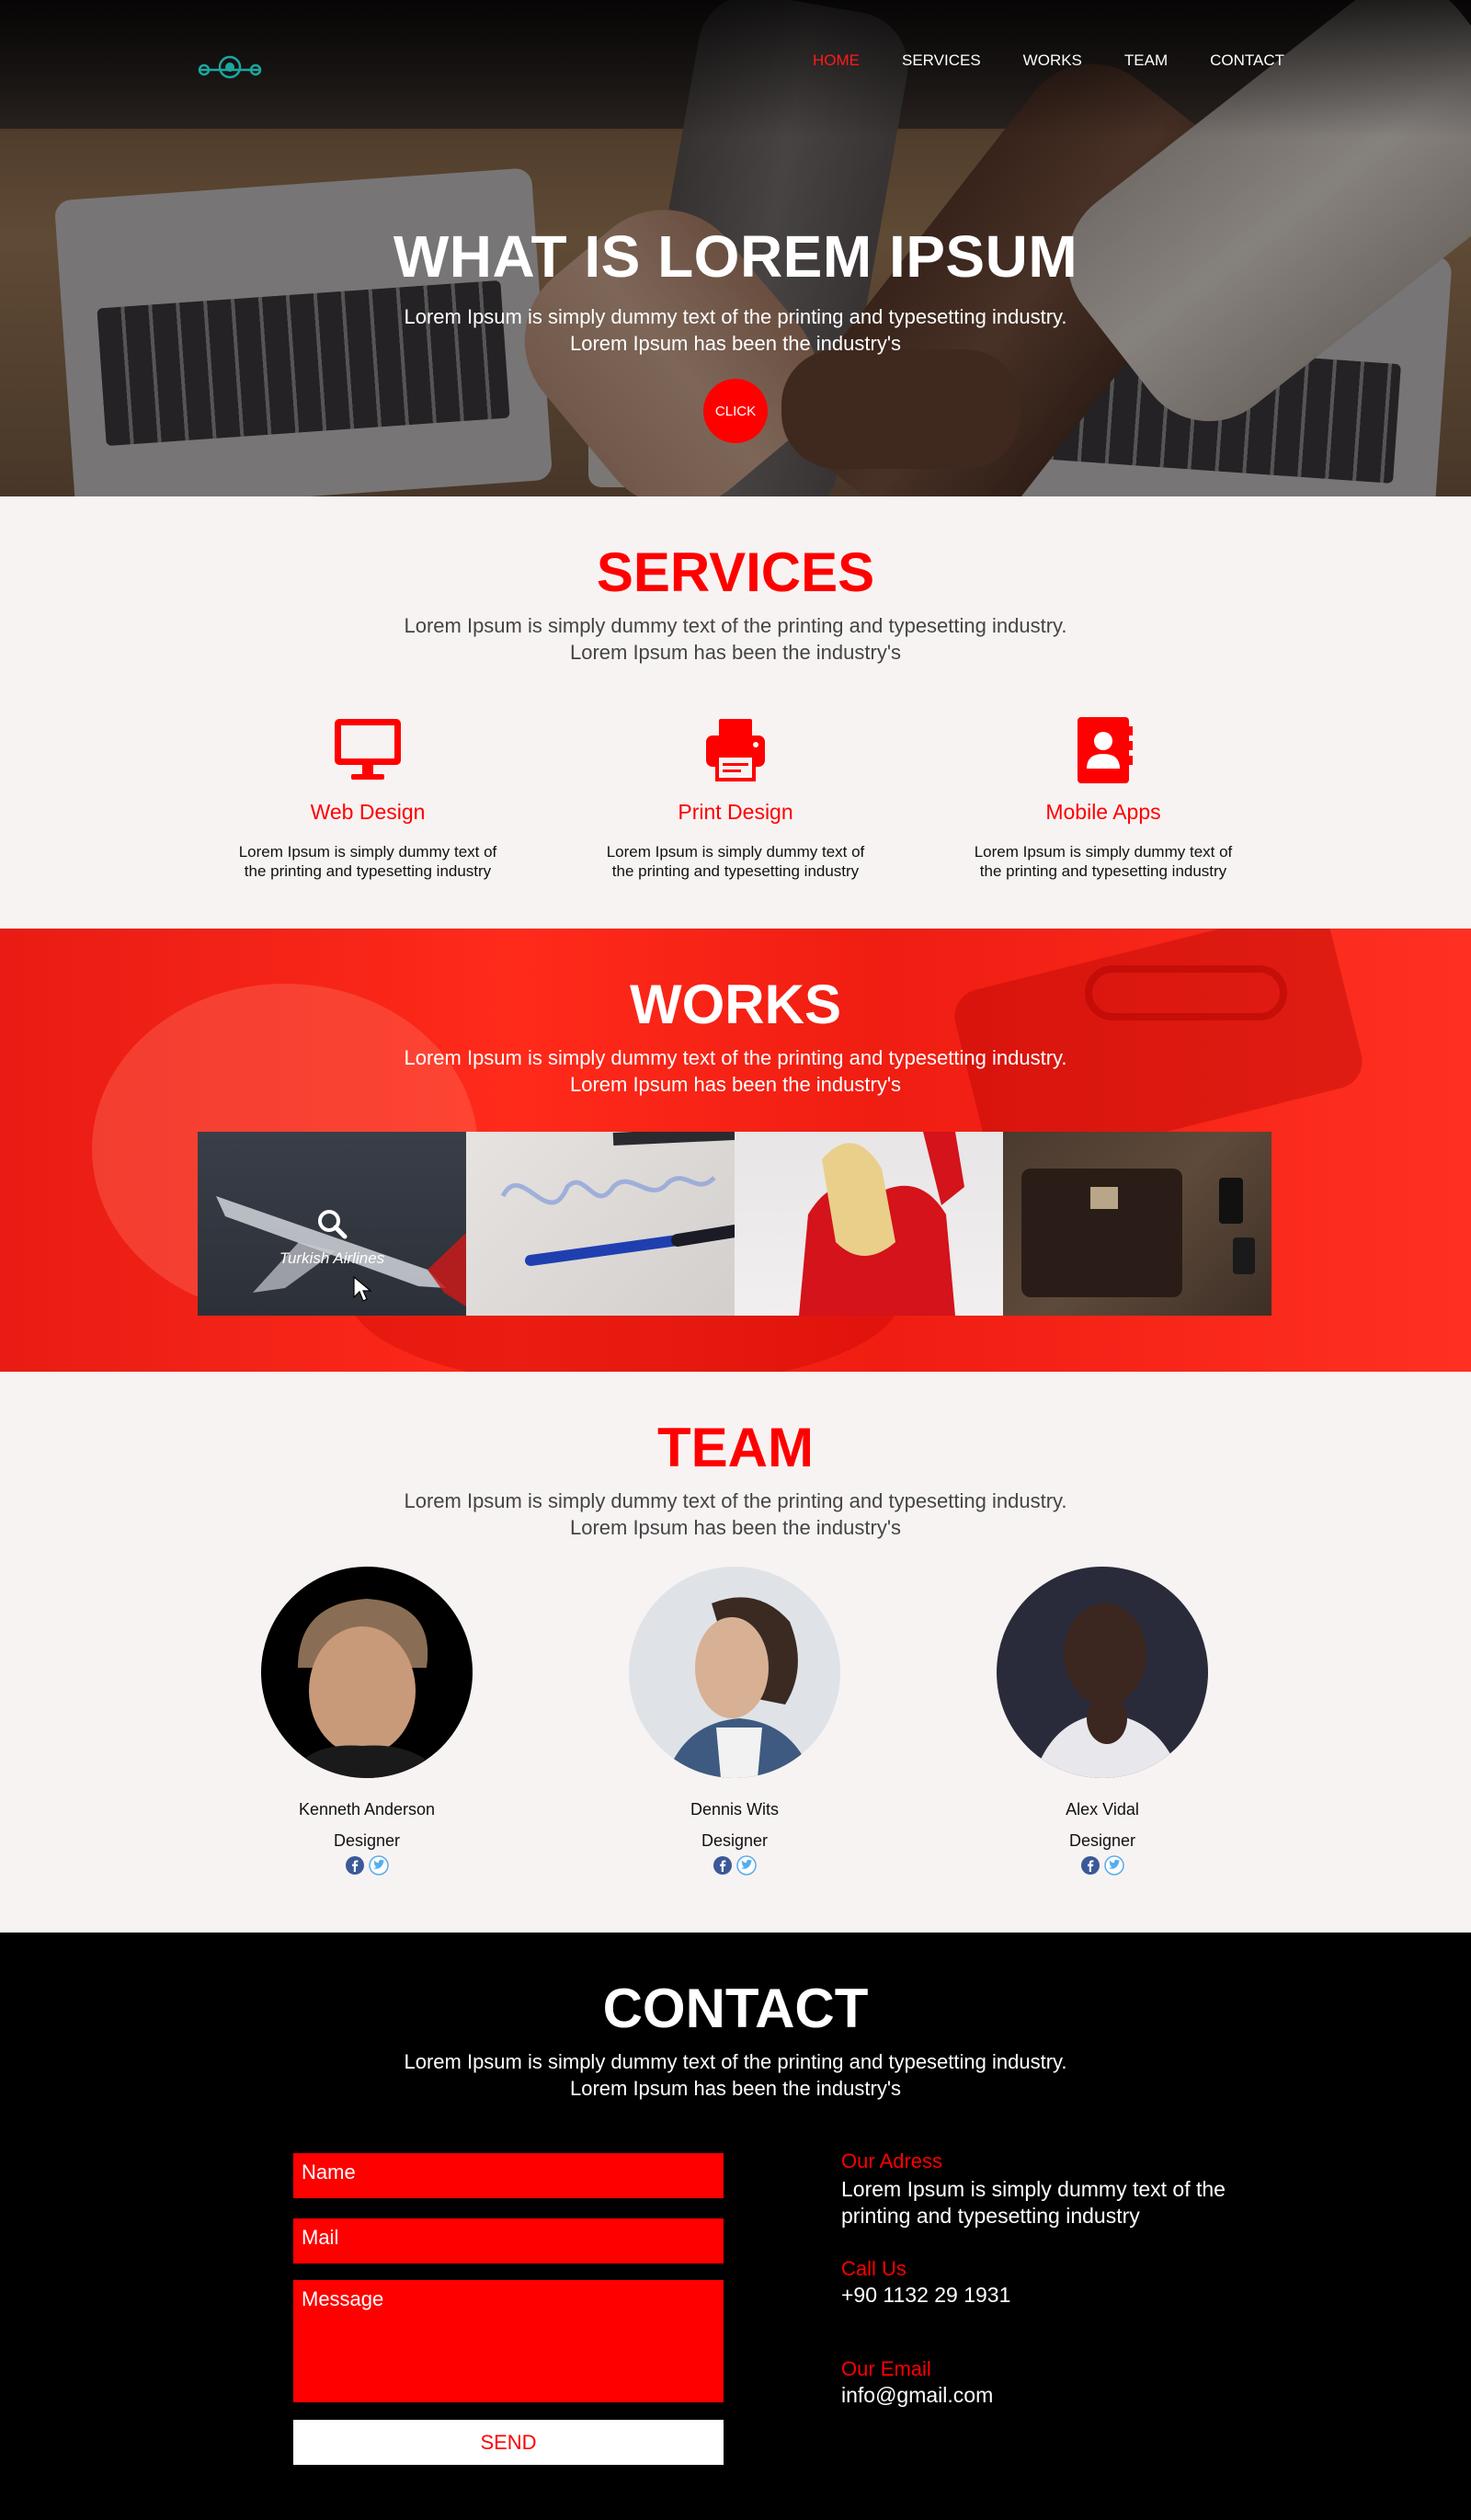 Image resolution: width=1471 pixels, height=2520 pixels. Describe the element at coordinates (1052, 60) in the screenshot. I see `nav-works: WORKS` at that location.